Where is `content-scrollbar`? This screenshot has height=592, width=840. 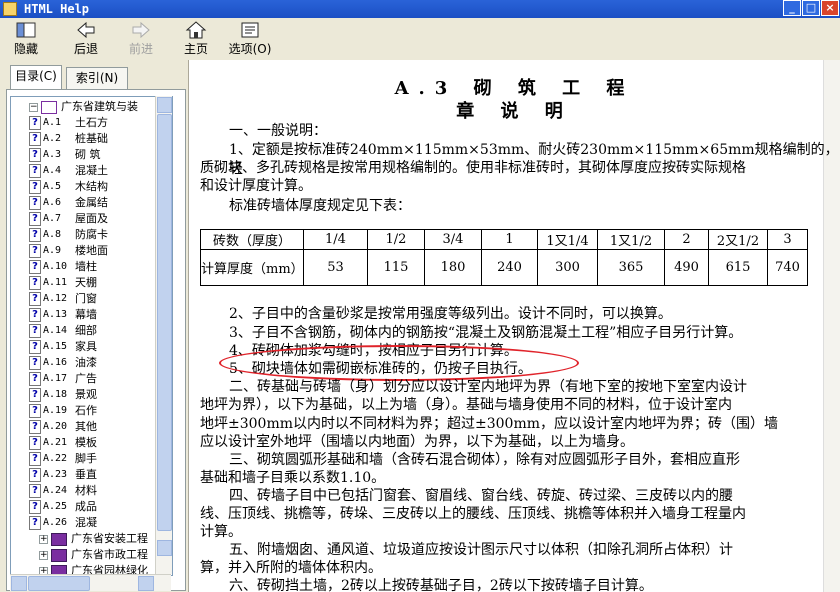 content-scrollbar is located at coordinates (831, 326).